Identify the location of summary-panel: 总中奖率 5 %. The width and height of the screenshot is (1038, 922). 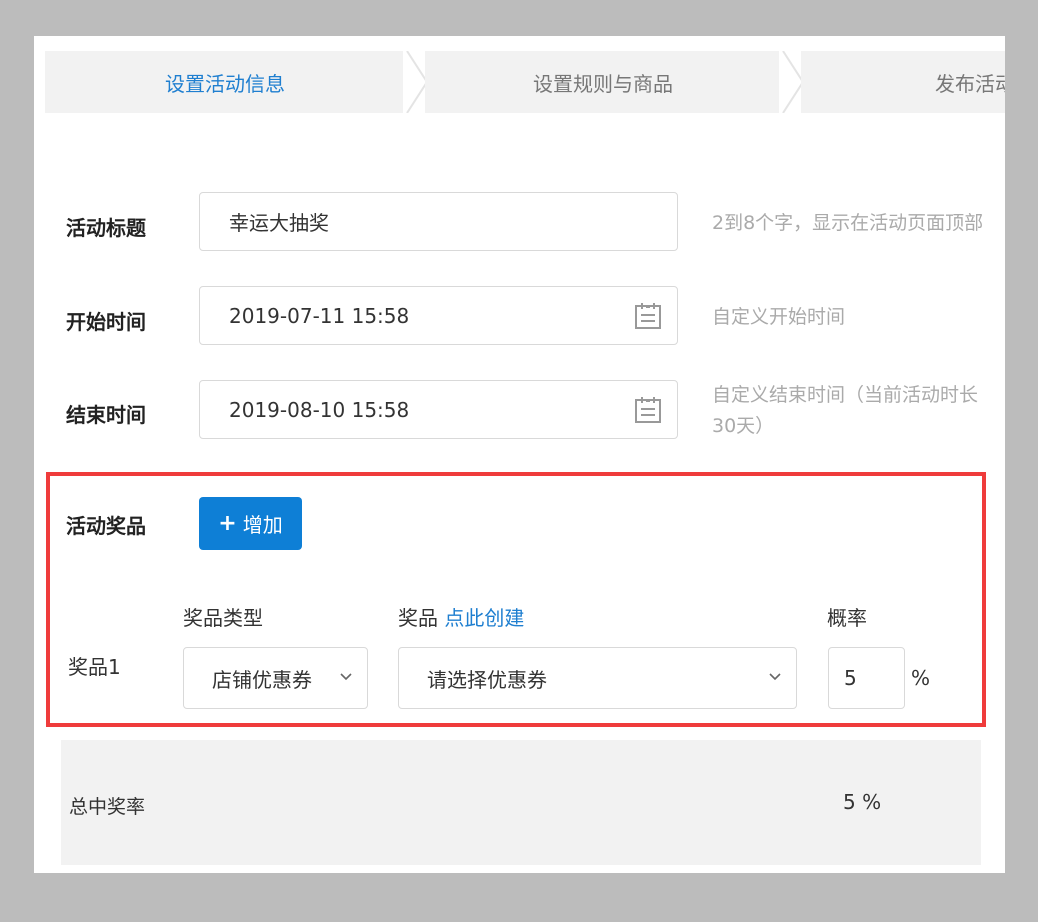
(521, 802).